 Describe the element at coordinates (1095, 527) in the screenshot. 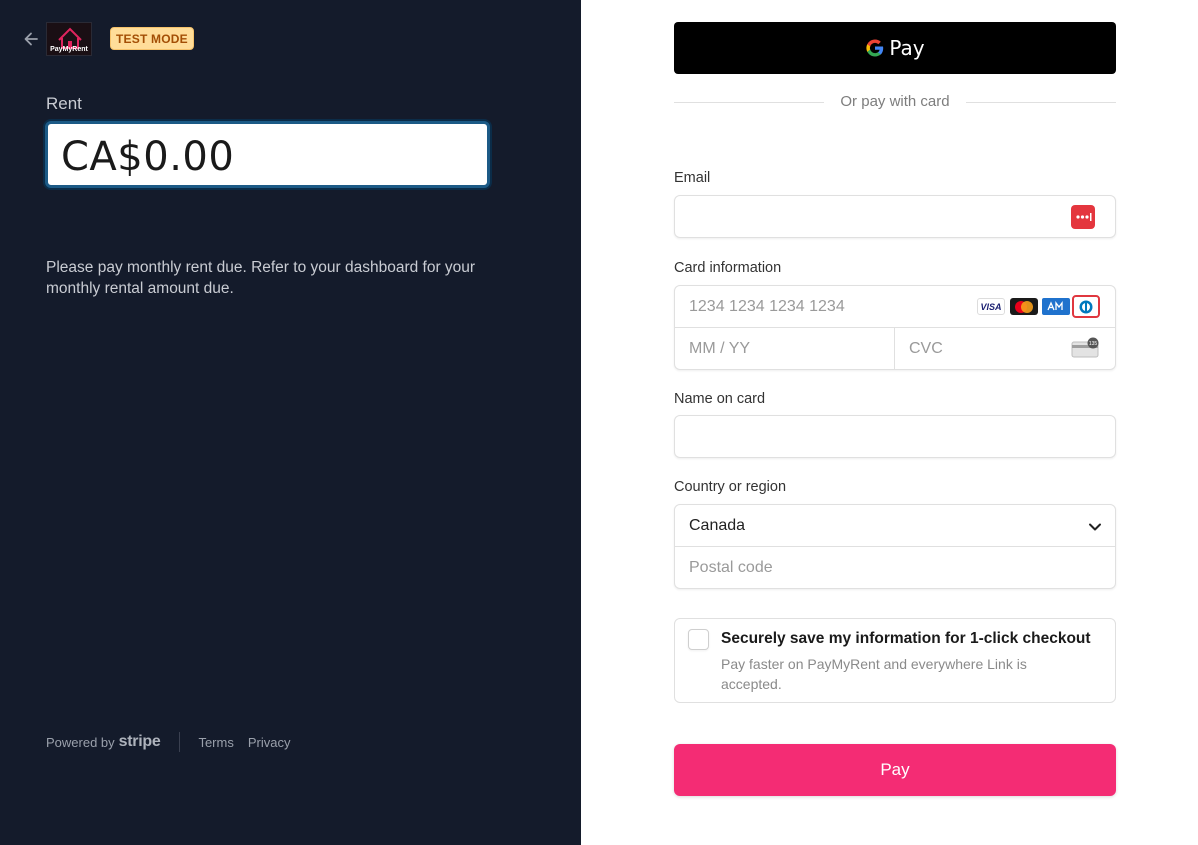

I see `chevron-down-icon` at that location.